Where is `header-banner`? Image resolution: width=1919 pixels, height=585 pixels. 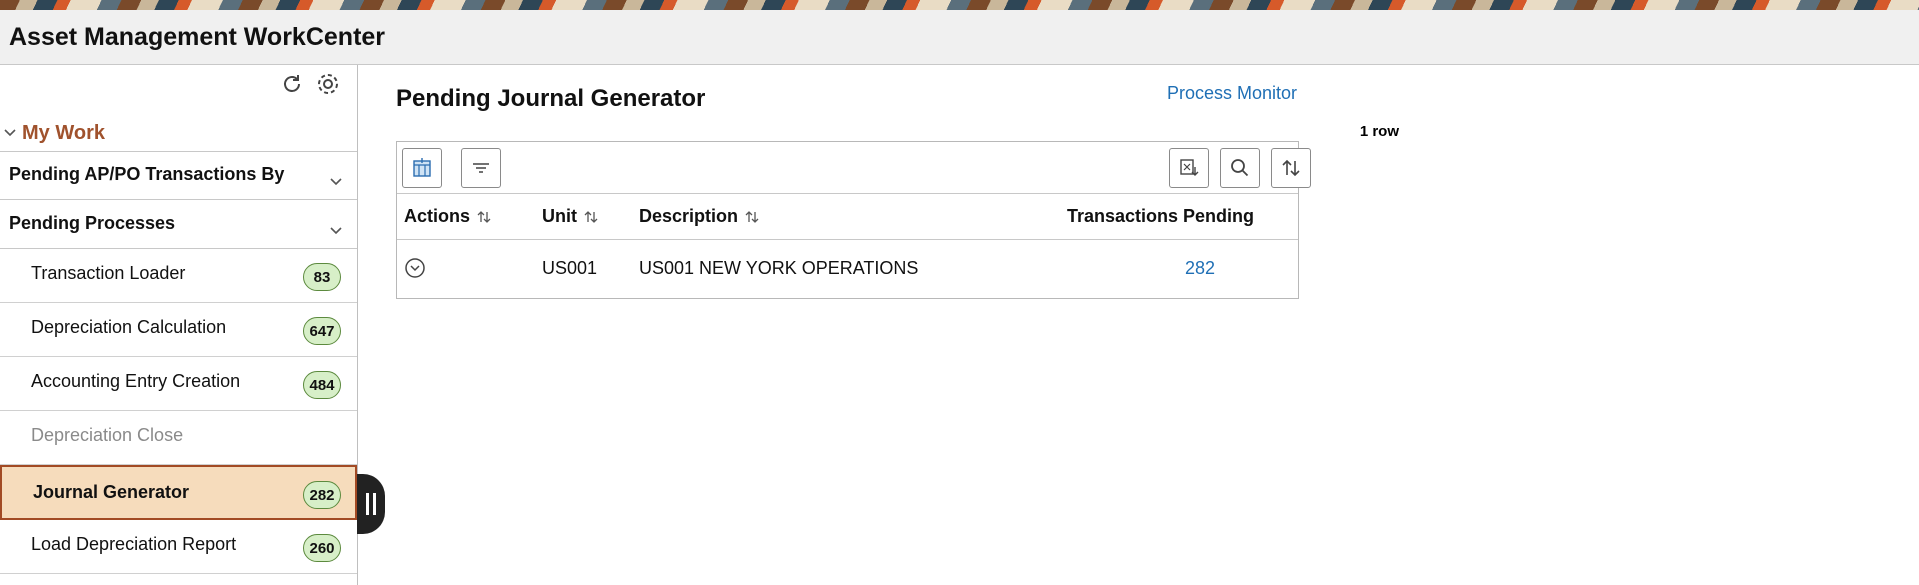
header-banner is located at coordinates (959, 5).